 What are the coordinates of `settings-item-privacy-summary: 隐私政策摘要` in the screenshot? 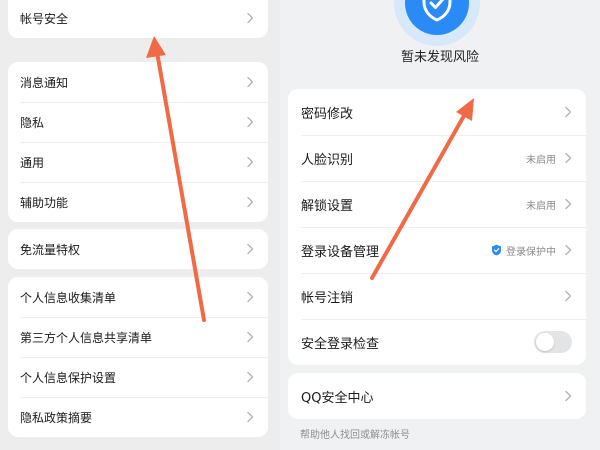 It's located at (138, 417).